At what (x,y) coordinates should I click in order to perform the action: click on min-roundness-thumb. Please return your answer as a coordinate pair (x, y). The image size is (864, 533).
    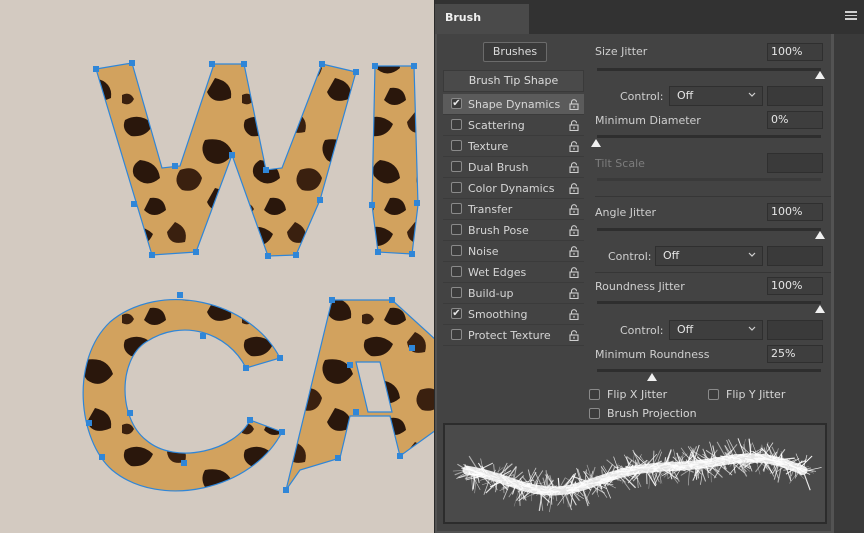
    Looking at the image, I should click on (652, 377).